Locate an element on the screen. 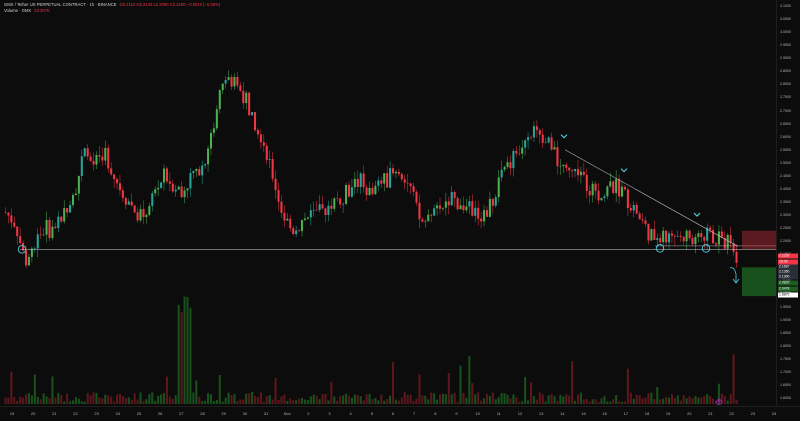 The image size is (800, 421). time-tick: 18 is located at coordinates (647, 413).